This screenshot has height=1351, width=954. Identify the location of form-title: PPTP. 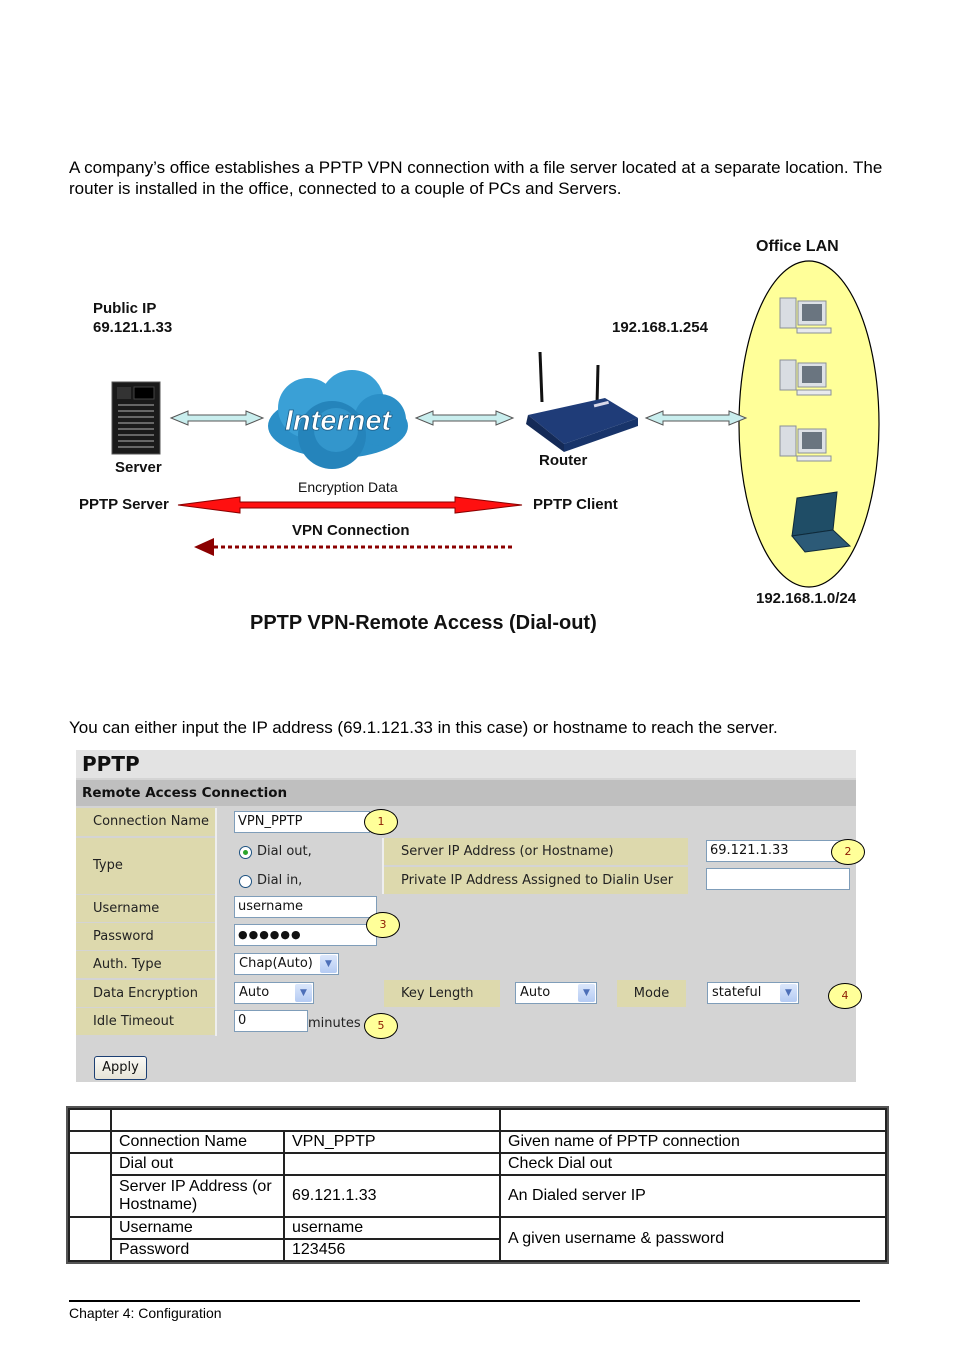
(466, 764).